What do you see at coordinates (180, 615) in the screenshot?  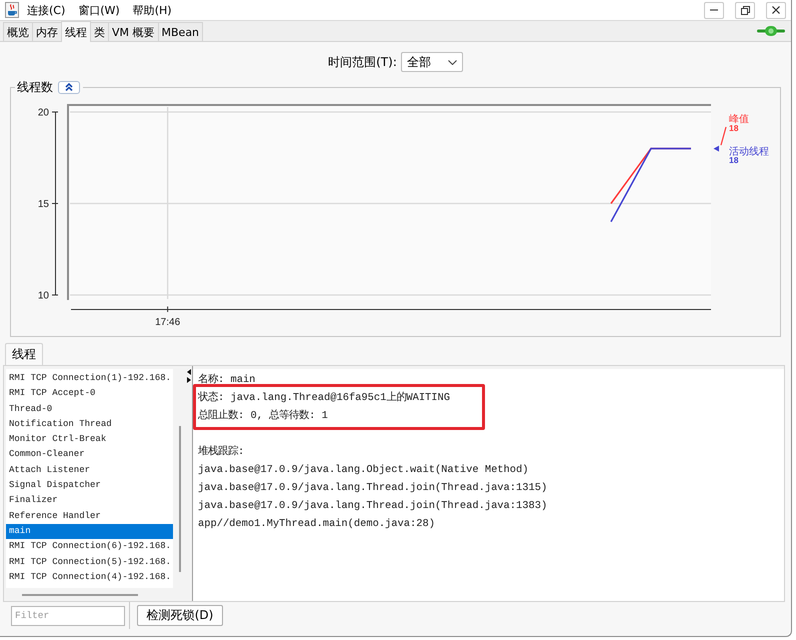 I see `detect-deadlock-button: 检测死锁(D)` at bounding box center [180, 615].